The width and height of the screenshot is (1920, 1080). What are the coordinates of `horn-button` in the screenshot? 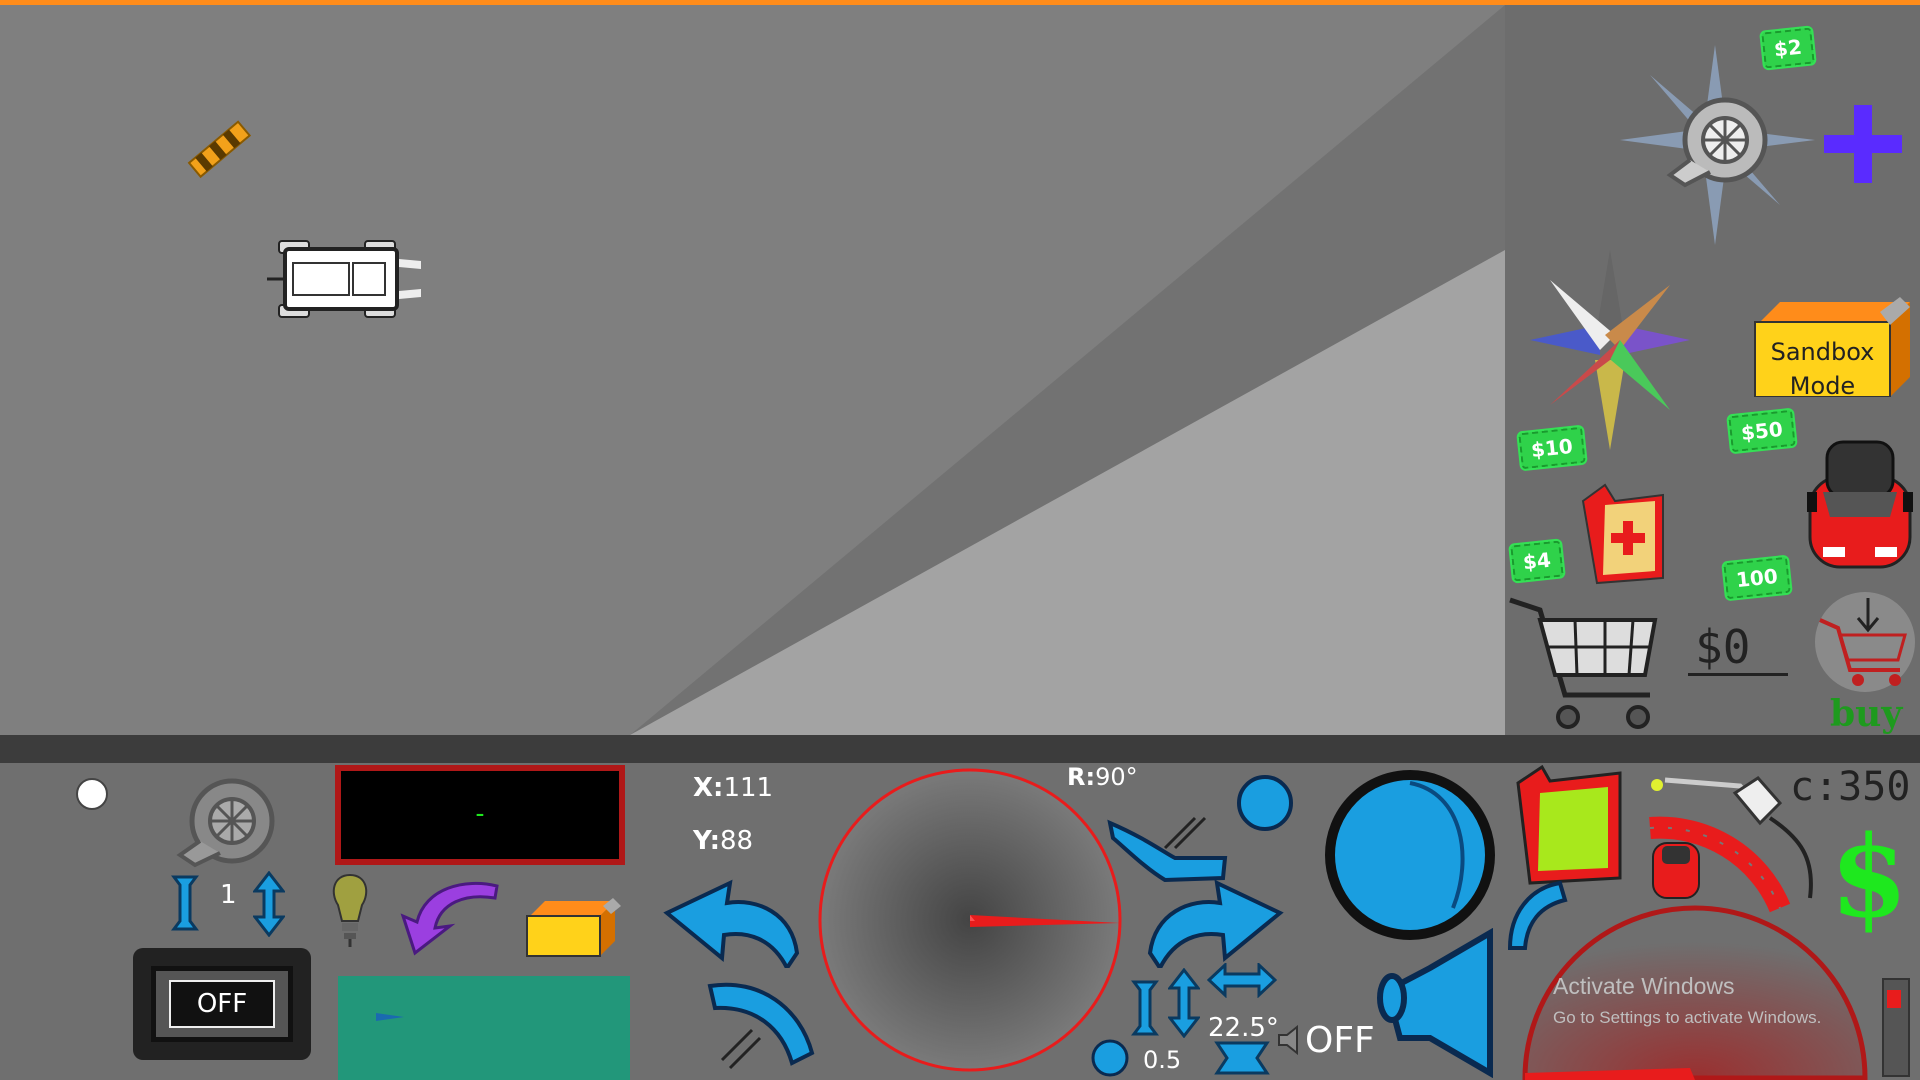 It's located at (1435, 1003).